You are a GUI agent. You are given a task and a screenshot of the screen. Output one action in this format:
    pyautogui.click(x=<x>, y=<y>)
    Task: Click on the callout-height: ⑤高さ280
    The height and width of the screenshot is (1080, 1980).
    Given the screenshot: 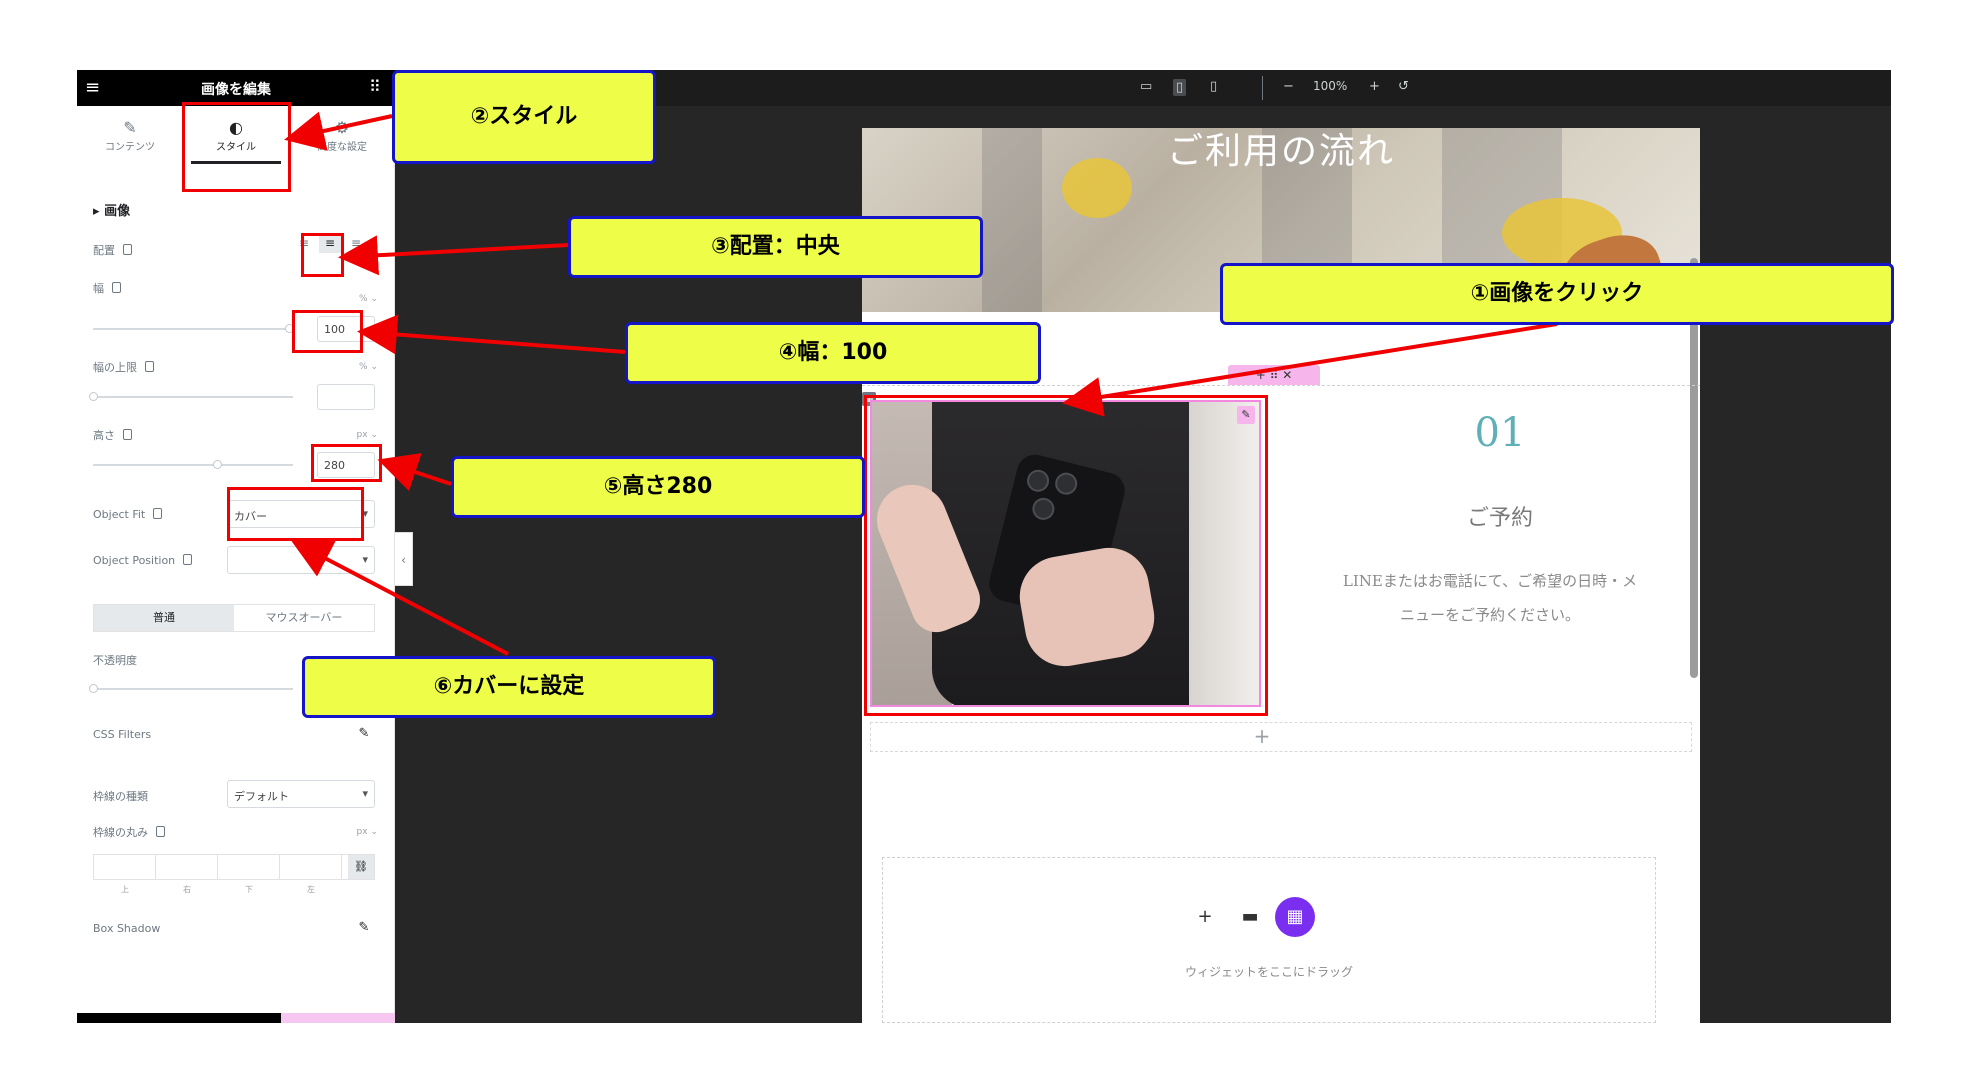 What is the action you would take?
    pyautogui.click(x=658, y=487)
    